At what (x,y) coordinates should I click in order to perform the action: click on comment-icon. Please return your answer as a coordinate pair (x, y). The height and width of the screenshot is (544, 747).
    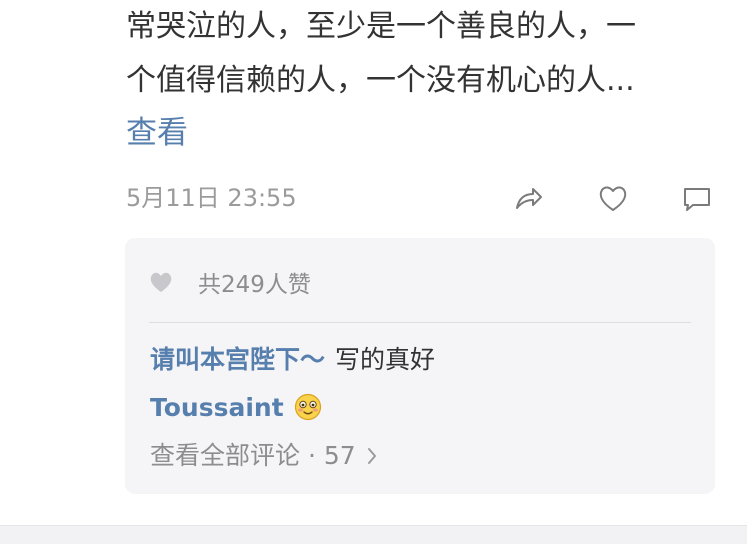
    Looking at the image, I should click on (697, 199).